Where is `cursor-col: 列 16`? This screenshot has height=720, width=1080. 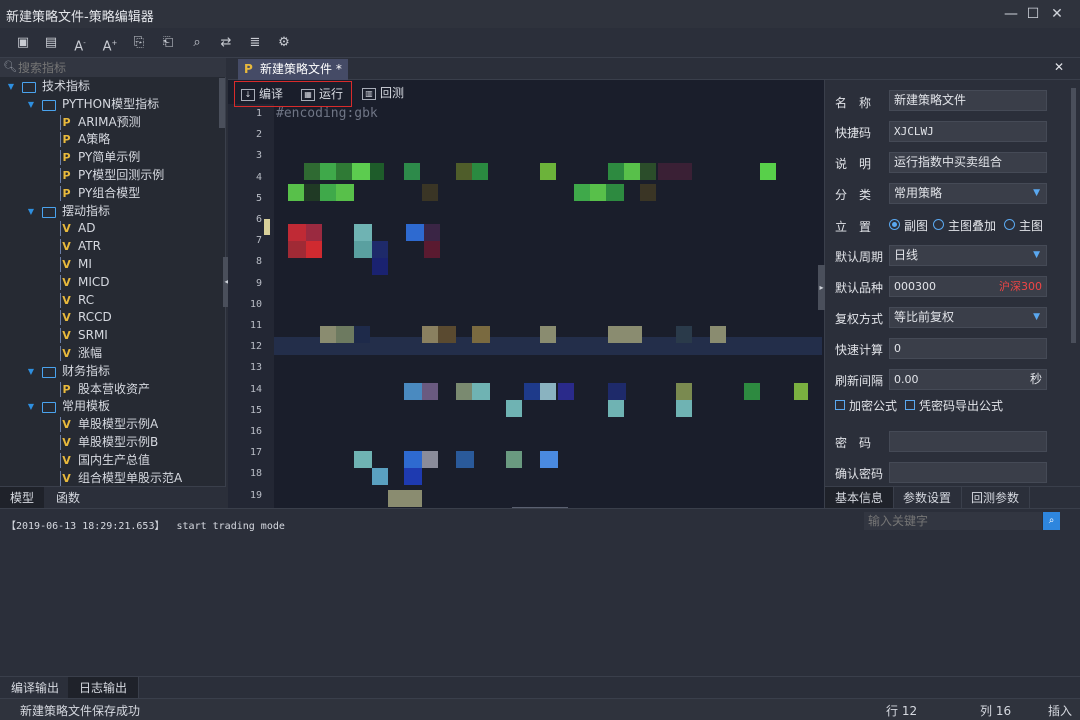
cursor-col: 列 16 is located at coordinates (996, 711).